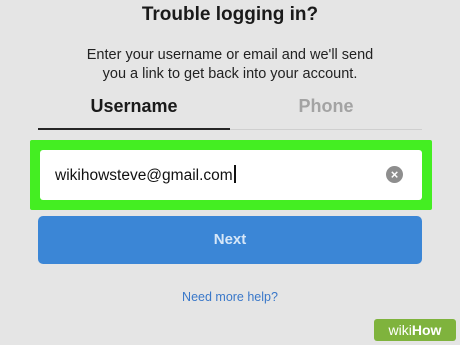 Image resolution: width=460 pixels, height=345 pixels. What do you see at coordinates (230, 240) in the screenshot?
I see `next-button: Next` at bounding box center [230, 240].